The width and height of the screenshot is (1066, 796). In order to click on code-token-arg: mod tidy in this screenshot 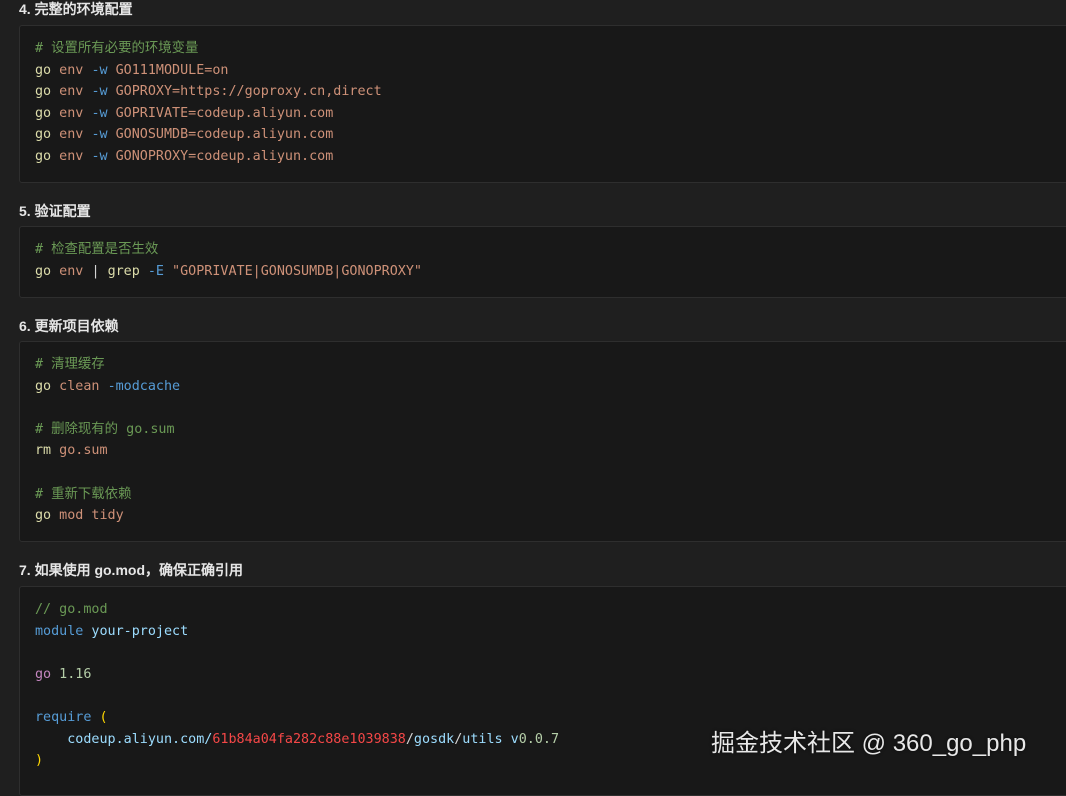, I will do `click(87, 516)`.